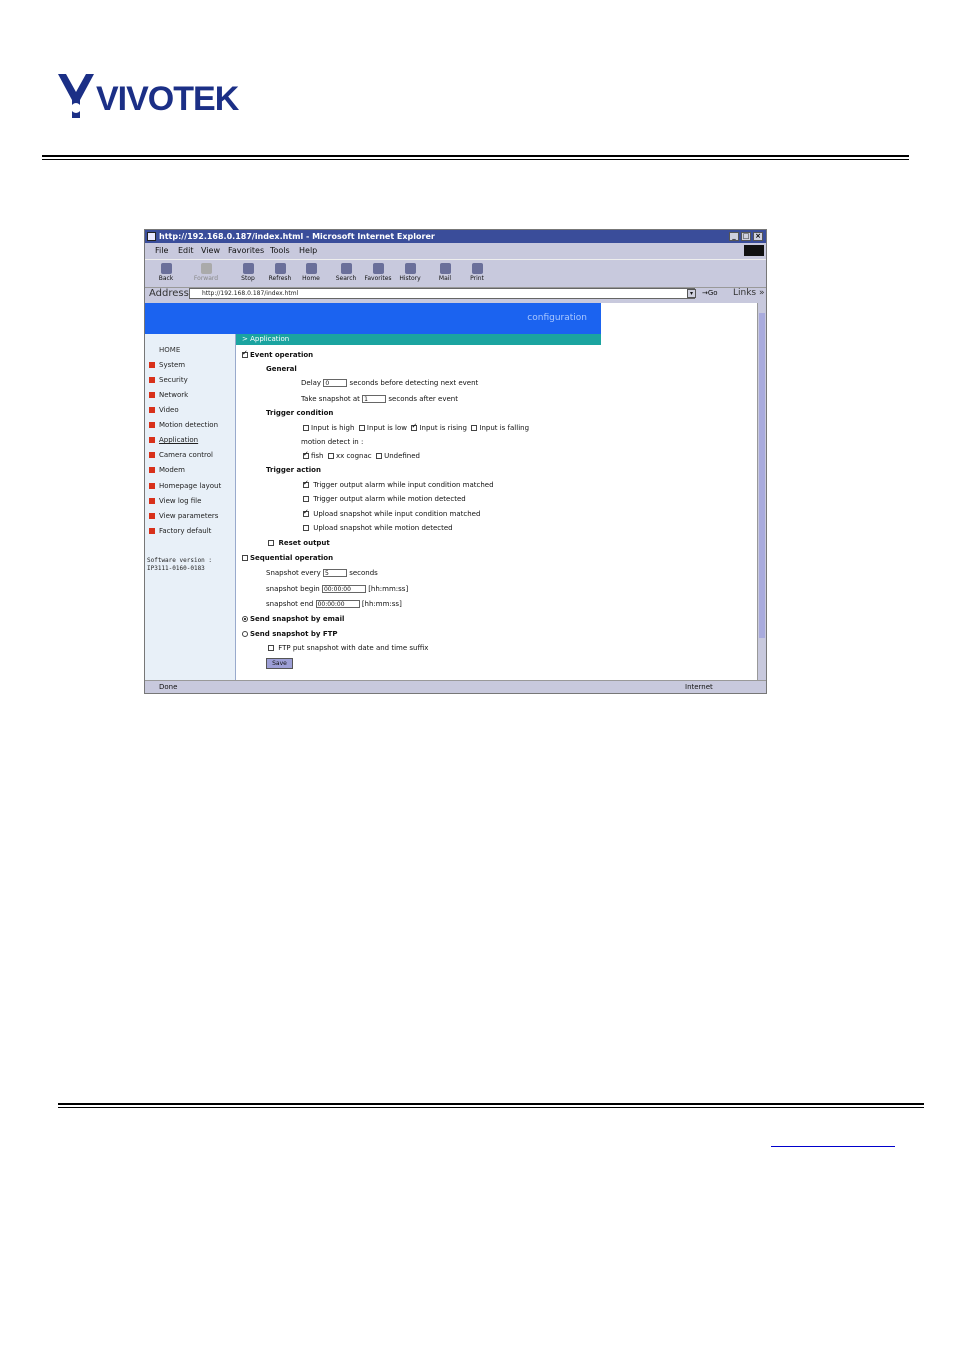  Describe the element at coordinates (410, 268) in the screenshot. I see `history-icon` at that location.